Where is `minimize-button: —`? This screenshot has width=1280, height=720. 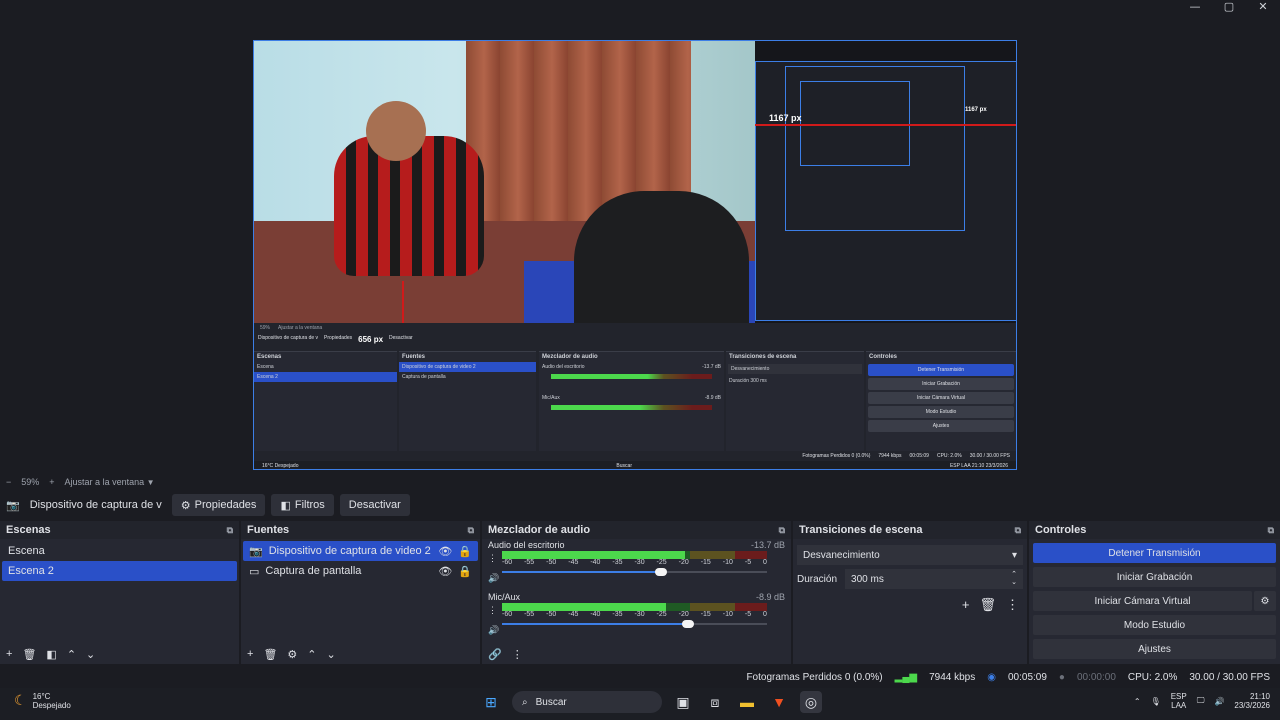
minimize-button: — is located at coordinates (1195, 7).